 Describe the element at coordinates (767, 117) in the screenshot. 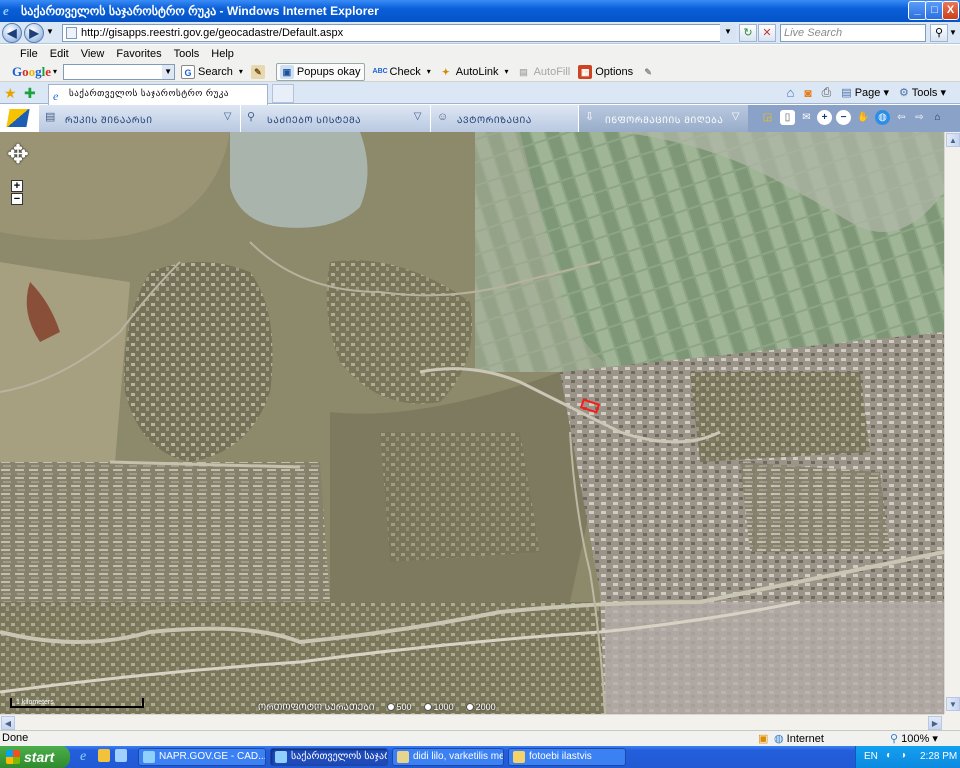

I see `identify-icon: ◲` at that location.